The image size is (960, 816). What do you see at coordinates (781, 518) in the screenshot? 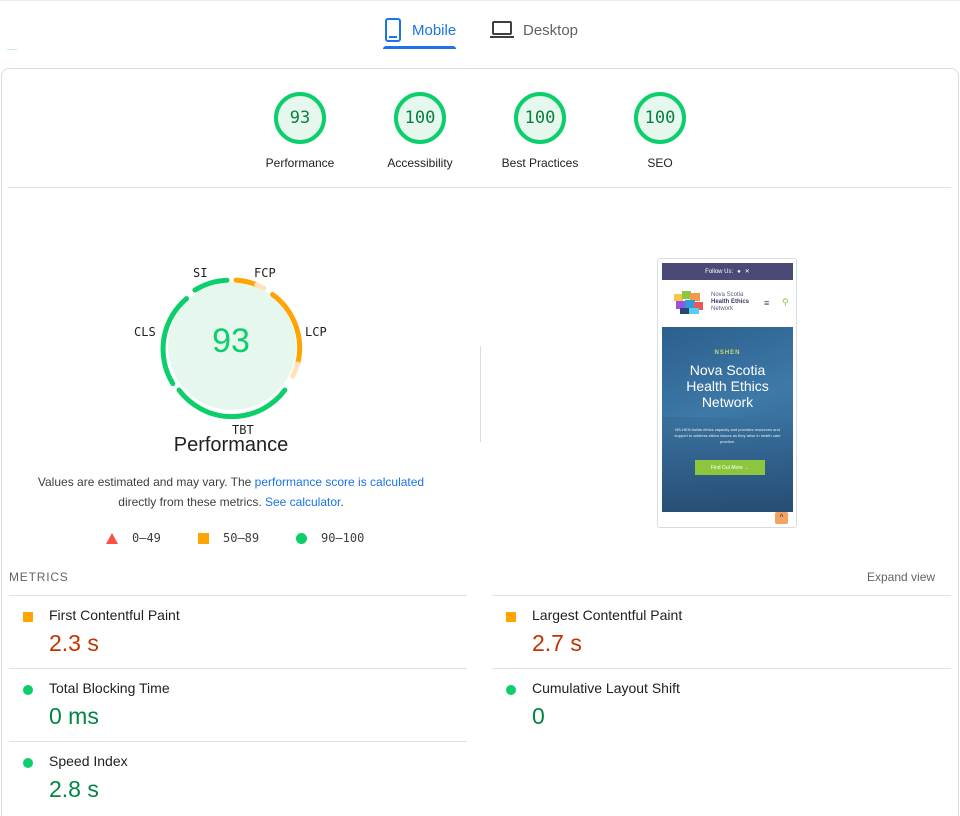
I see `chevron-up-icon: ^` at bounding box center [781, 518].